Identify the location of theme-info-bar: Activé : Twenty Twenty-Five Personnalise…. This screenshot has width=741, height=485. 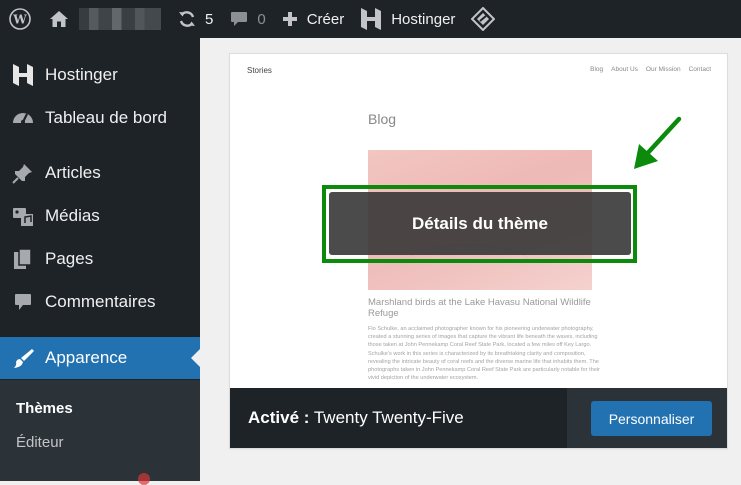
(478, 418).